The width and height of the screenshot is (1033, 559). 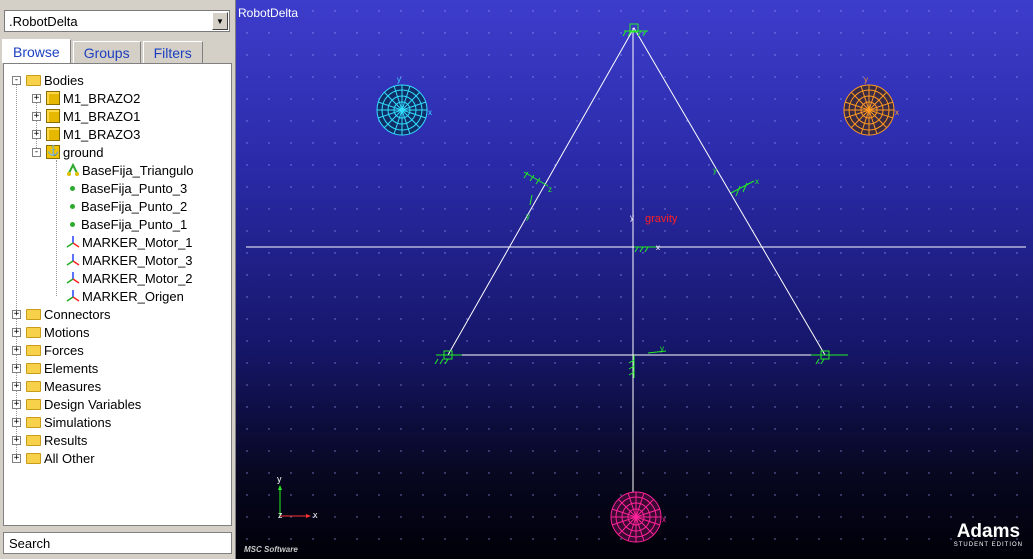 What do you see at coordinates (268, 13) in the screenshot?
I see `viewport-title: RobotDelta` at bounding box center [268, 13].